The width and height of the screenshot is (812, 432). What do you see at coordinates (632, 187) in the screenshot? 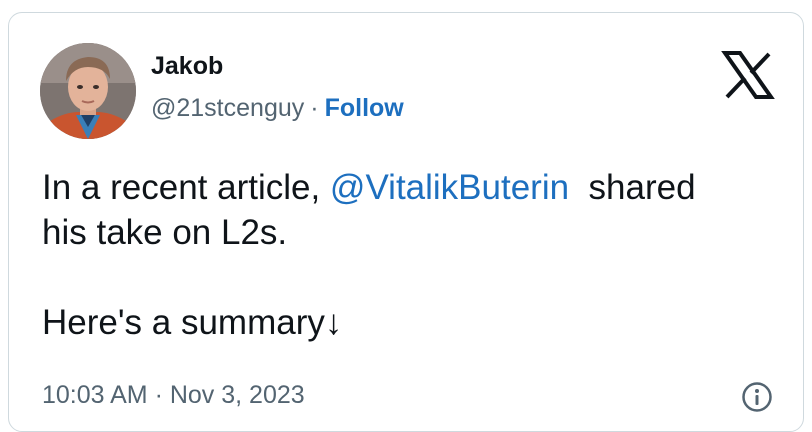
I see `tweet-text-suffix: shared` at bounding box center [632, 187].